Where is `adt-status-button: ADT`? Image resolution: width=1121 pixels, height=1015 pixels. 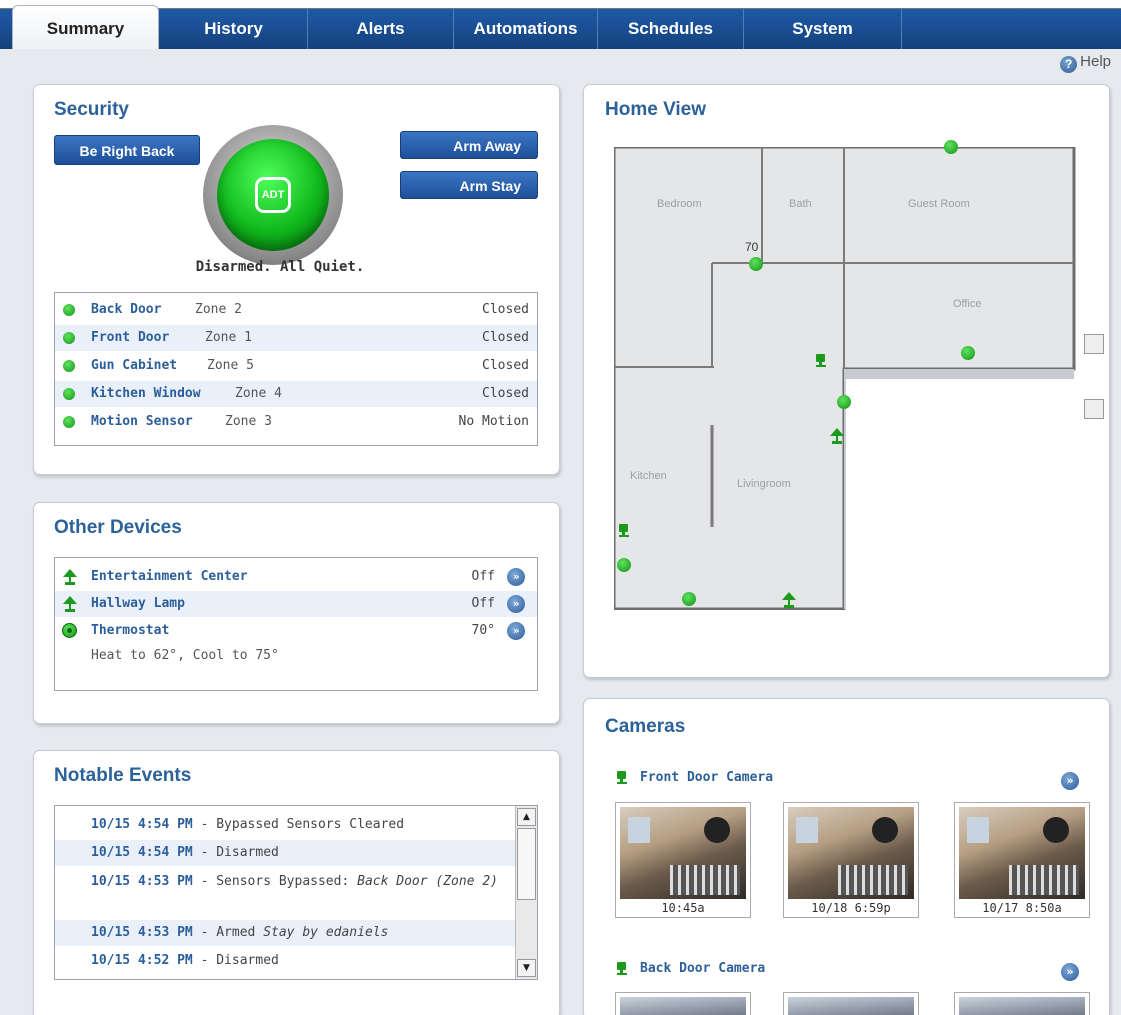
adt-status-button: ADT is located at coordinates (273, 195).